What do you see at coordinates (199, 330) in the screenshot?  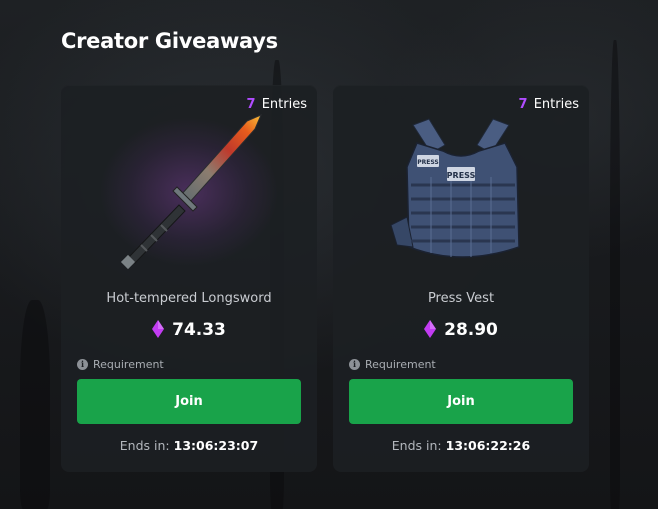 I see `price-value: 74.33` at bounding box center [199, 330].